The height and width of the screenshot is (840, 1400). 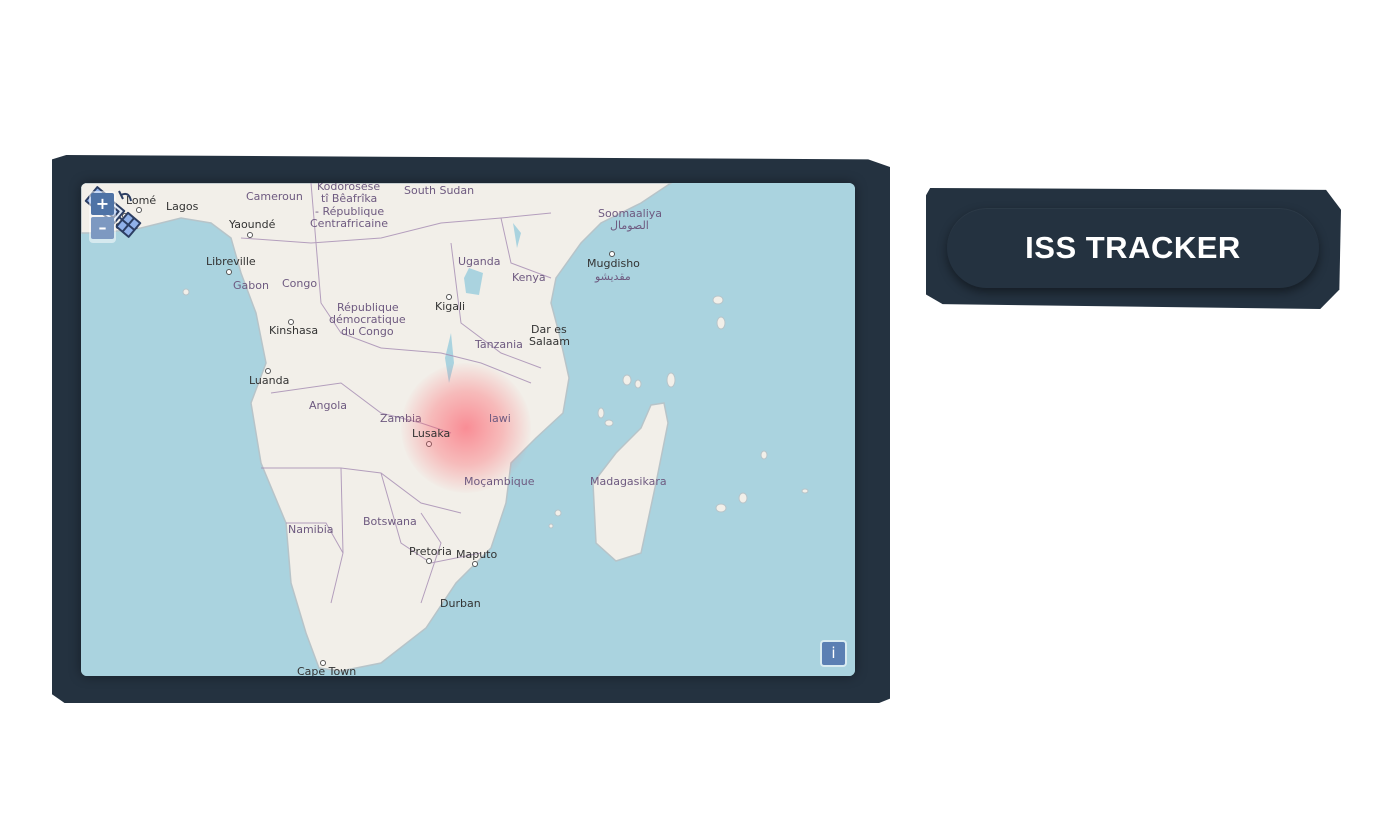 What do you see at coordinates (431, 433) in the screenshot?
I see `label-lusaka: Lusaka` at bounding box center [431, 433].